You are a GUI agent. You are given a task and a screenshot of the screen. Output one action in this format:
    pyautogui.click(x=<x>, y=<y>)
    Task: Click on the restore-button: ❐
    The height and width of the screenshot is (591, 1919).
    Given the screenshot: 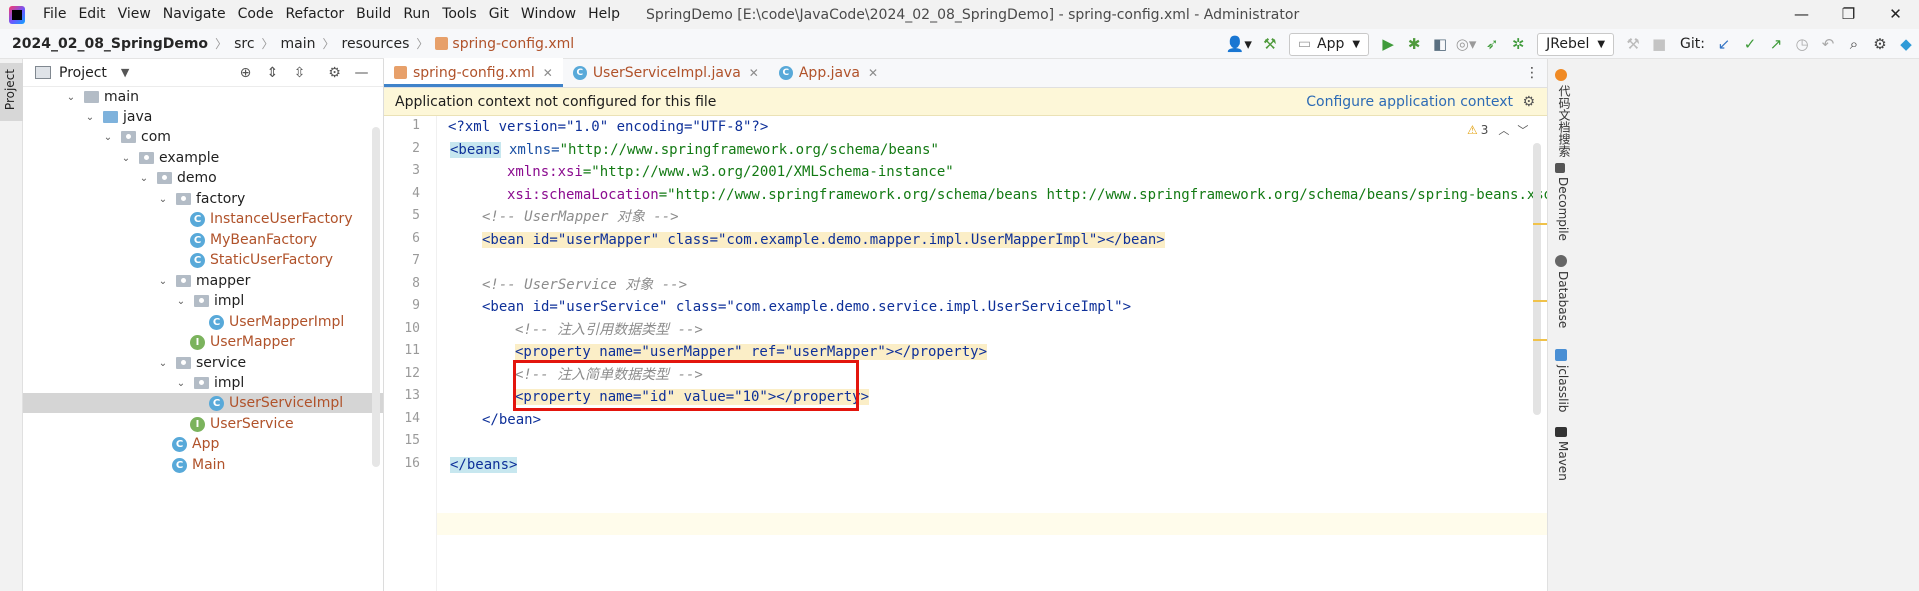 What is the action you would take?
    pyautogui.click(x=1848, y=14)
    